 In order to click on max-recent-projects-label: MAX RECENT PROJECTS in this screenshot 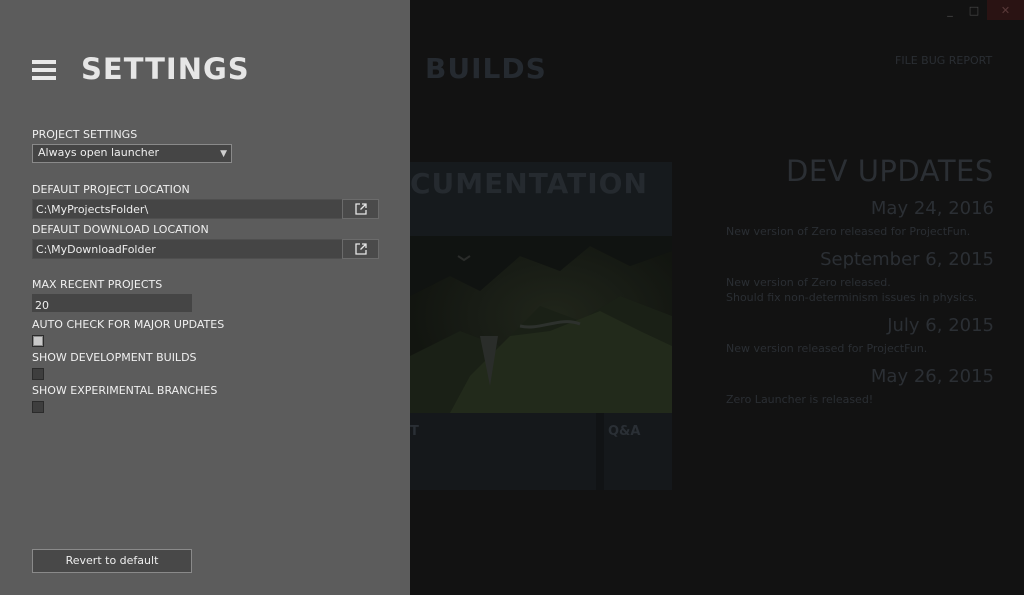, I will do `click(97, 284)`.